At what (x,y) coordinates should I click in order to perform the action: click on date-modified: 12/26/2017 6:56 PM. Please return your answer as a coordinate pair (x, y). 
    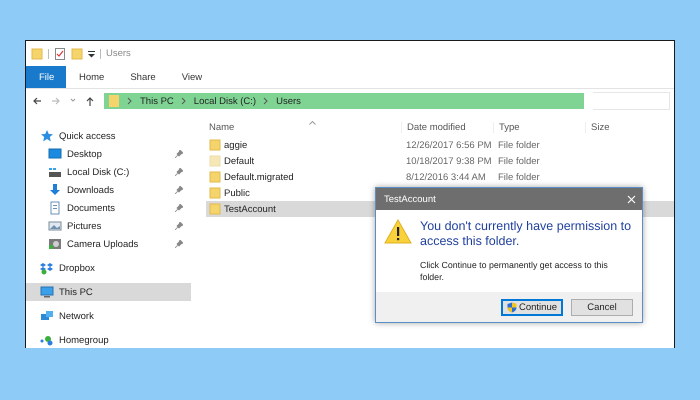
    Looking at the image, I should click on (449, 145).